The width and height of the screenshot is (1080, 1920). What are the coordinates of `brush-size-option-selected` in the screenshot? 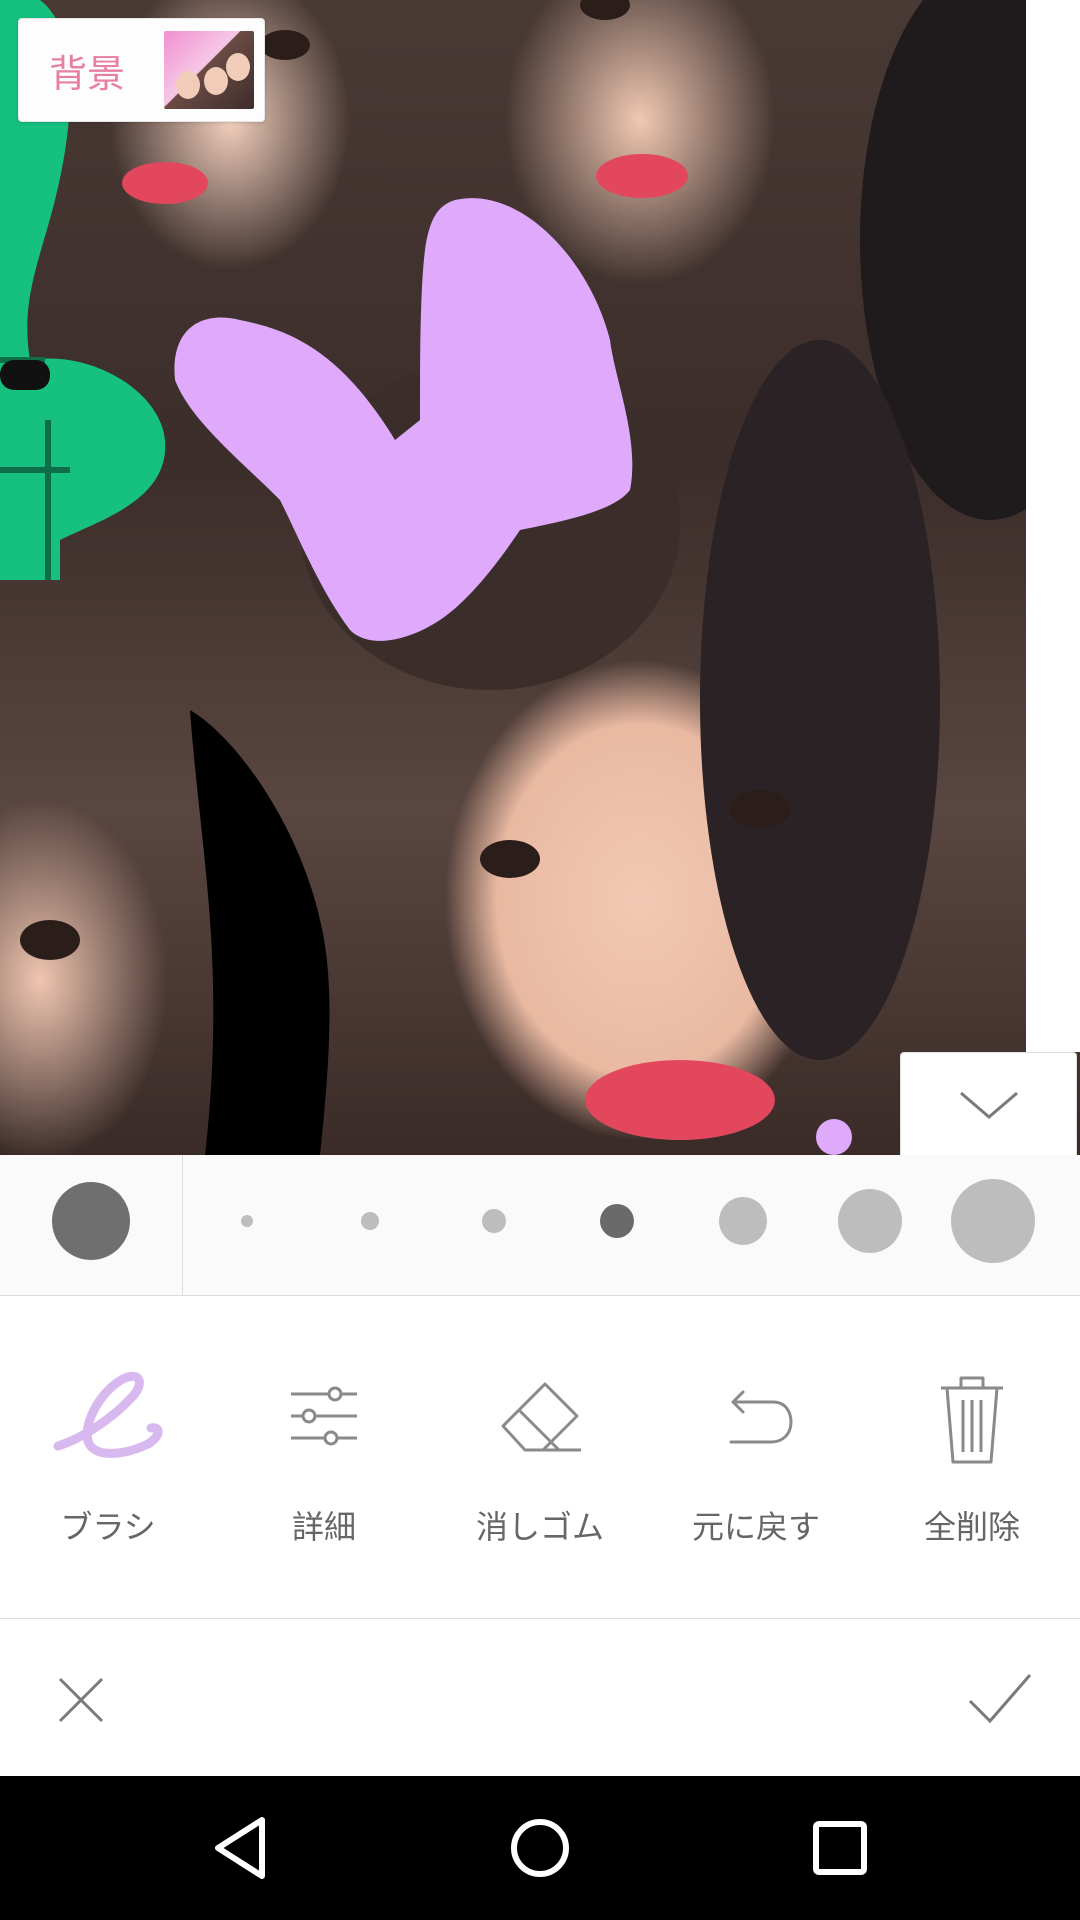 It's located at (617, 1221).